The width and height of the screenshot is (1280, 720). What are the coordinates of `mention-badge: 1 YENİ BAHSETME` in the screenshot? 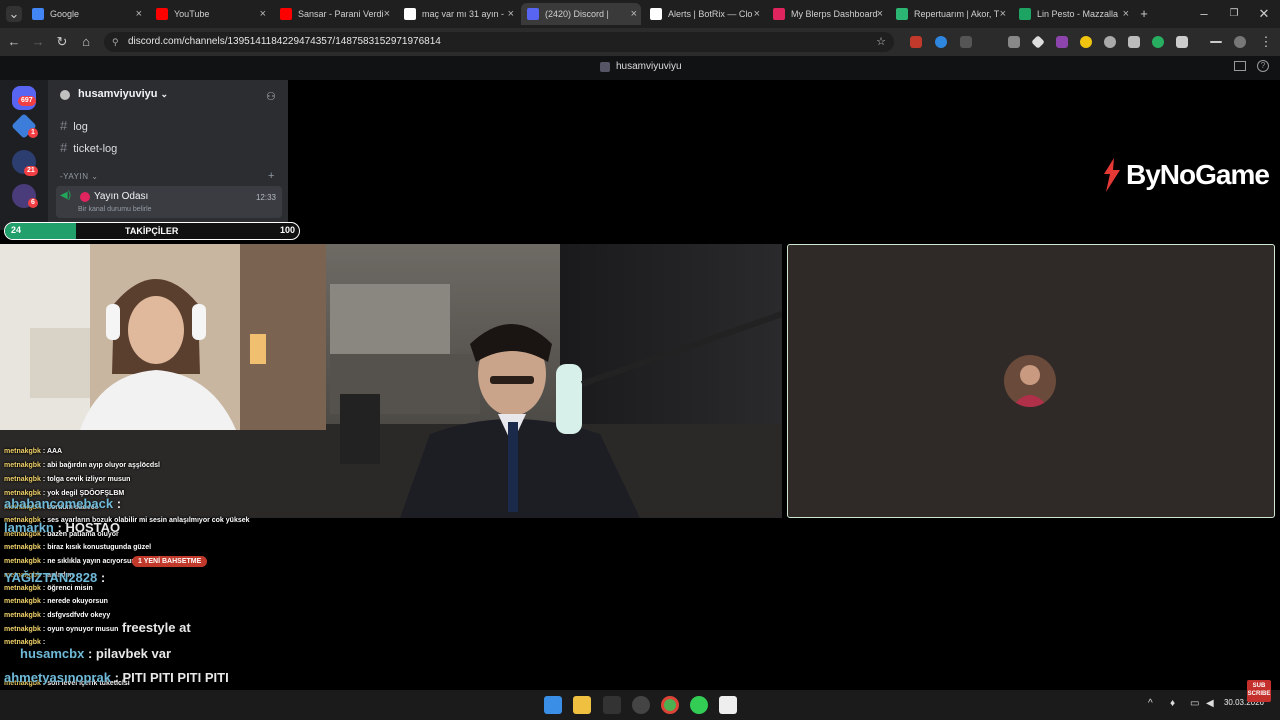 It's located at (170, 561).